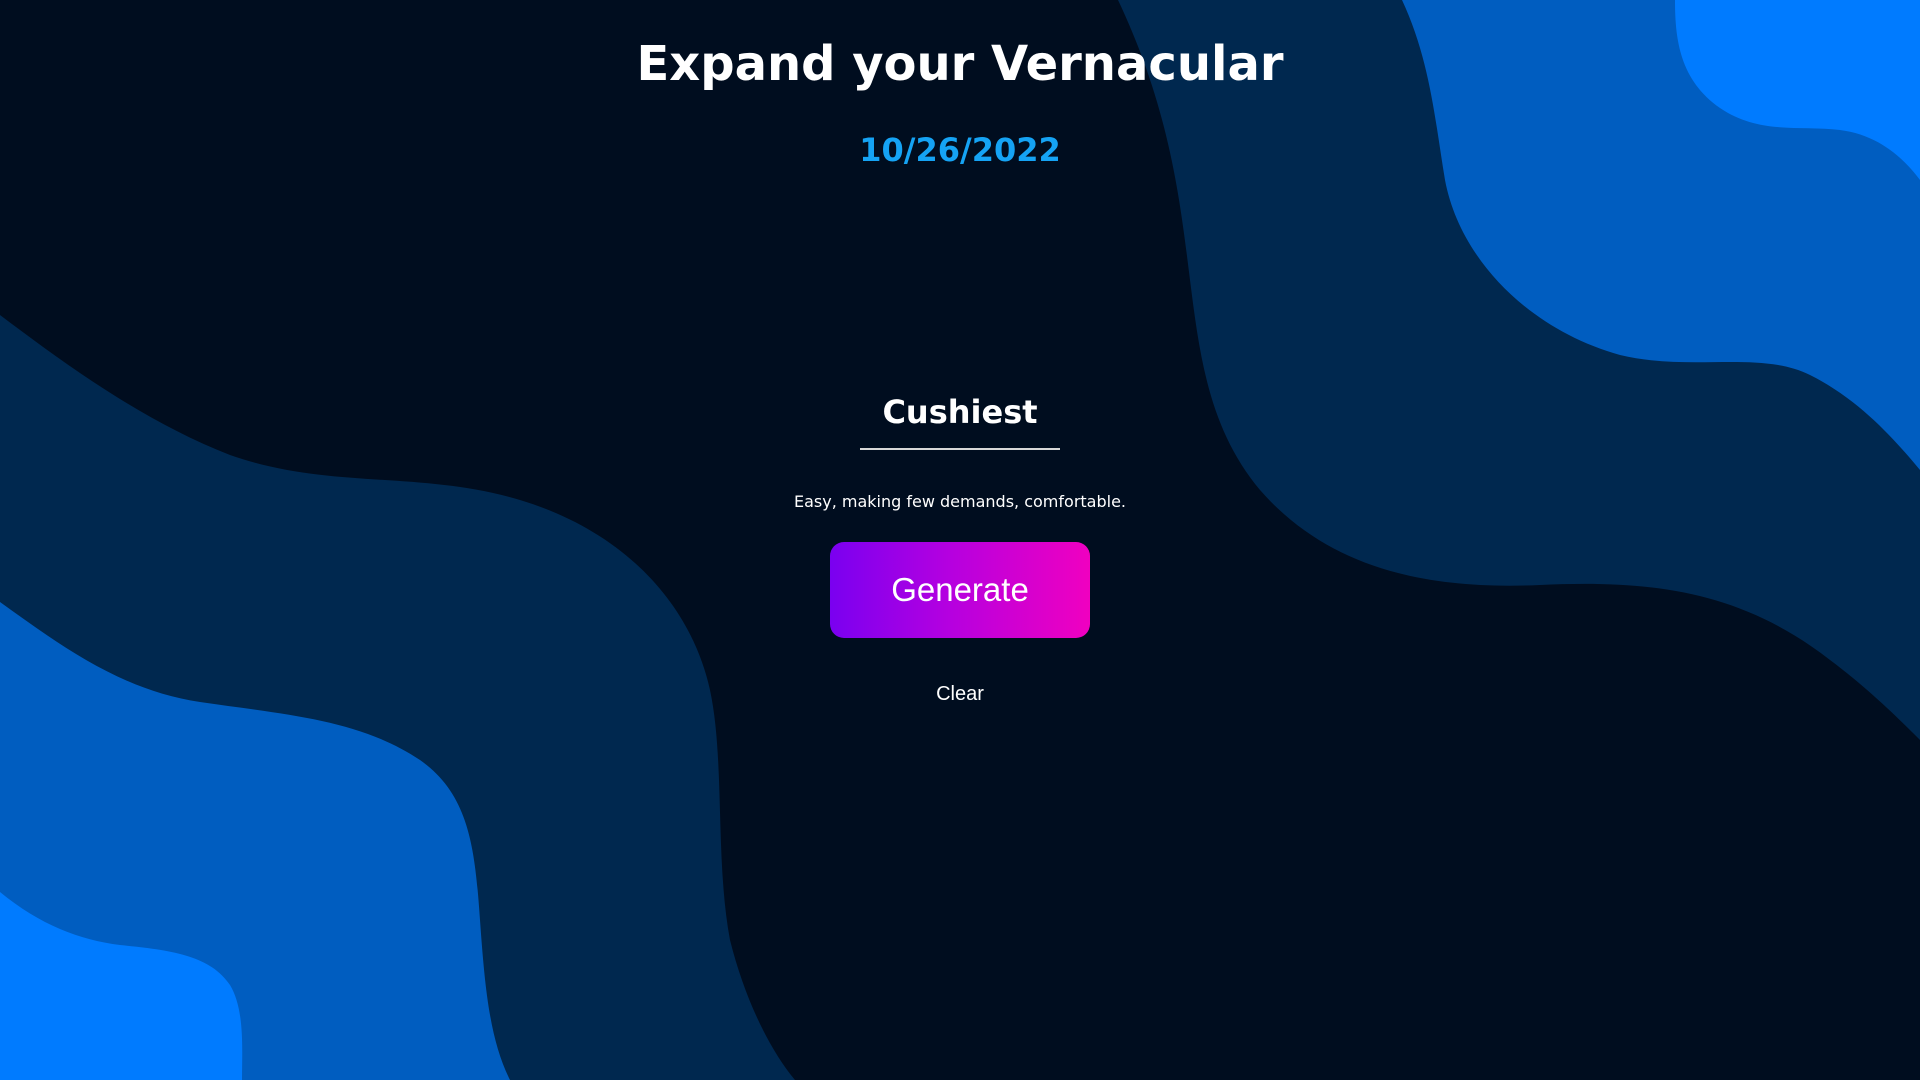 The height and width of the screenshot is (1080, 1920). I want to click on clear-button: Clear, so click(960, 694).